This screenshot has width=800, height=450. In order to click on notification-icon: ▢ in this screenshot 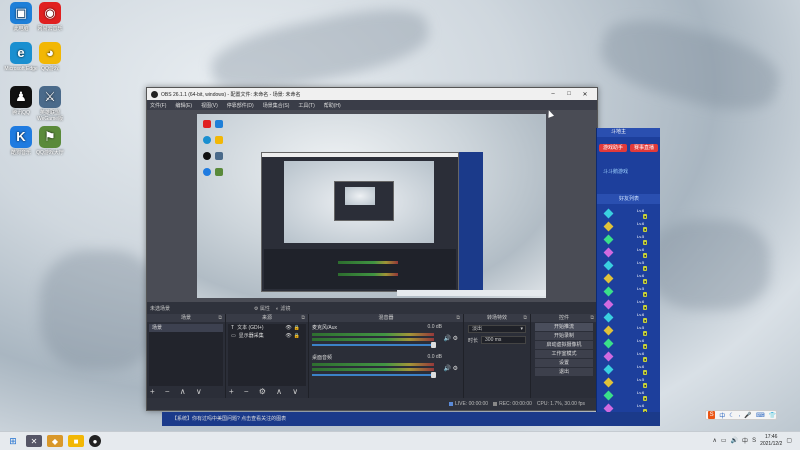, I will do `click(789, 440)`.